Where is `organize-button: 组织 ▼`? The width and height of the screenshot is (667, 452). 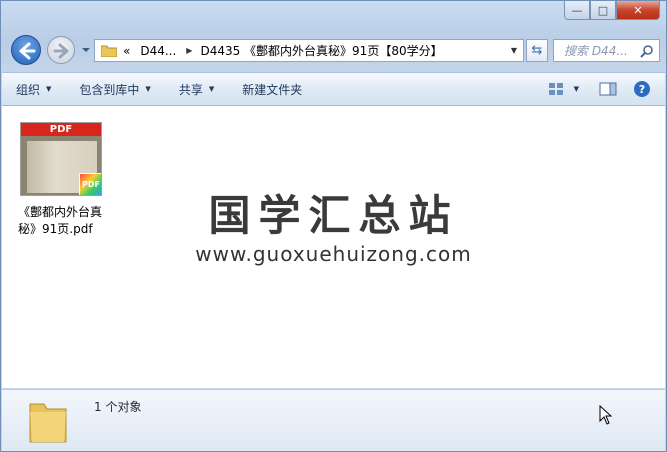
organize-button: 组织 ▼ is located at coordinates (33, 89).